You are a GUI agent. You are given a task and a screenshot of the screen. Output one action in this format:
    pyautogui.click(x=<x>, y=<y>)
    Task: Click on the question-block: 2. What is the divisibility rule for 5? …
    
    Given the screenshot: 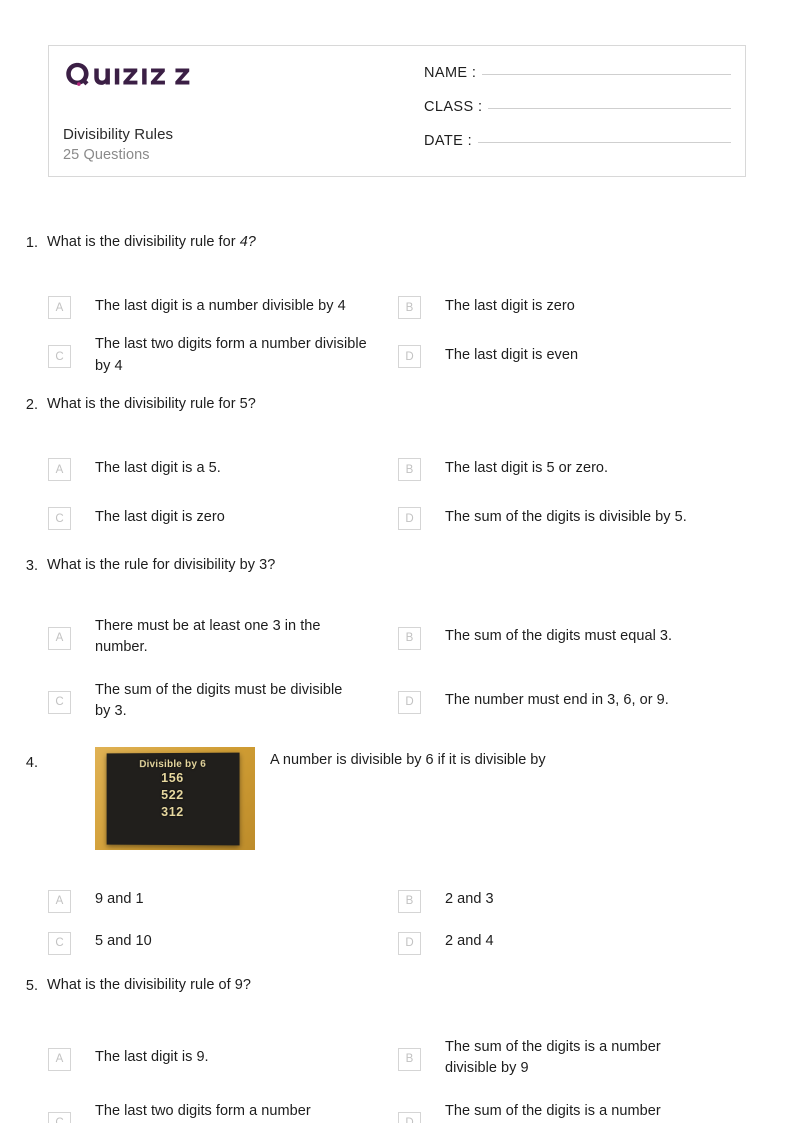 What is the action you would take?
    pyautogui.click(x=397, y=474)
    